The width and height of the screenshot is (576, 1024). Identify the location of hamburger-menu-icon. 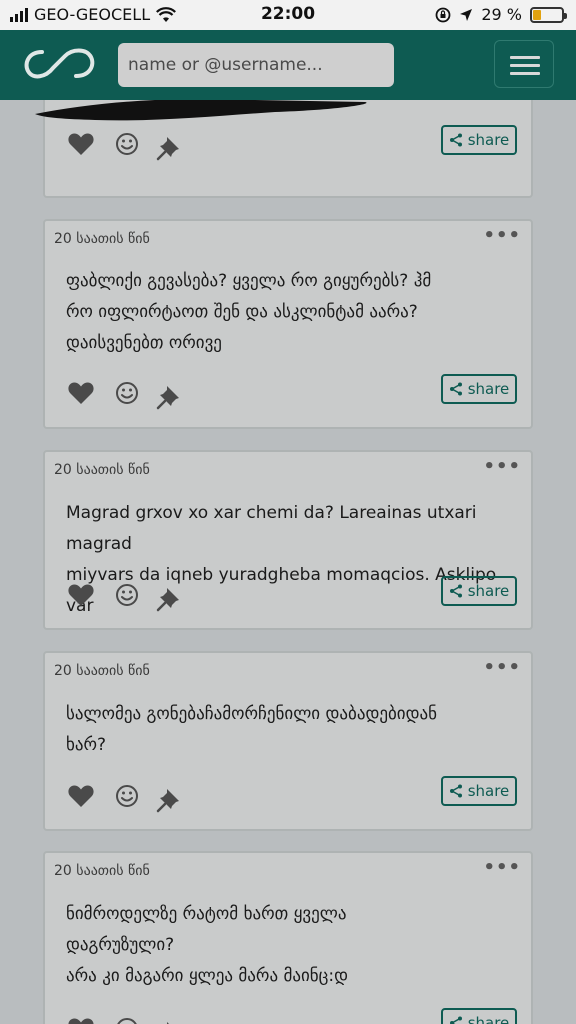
(525, 57).